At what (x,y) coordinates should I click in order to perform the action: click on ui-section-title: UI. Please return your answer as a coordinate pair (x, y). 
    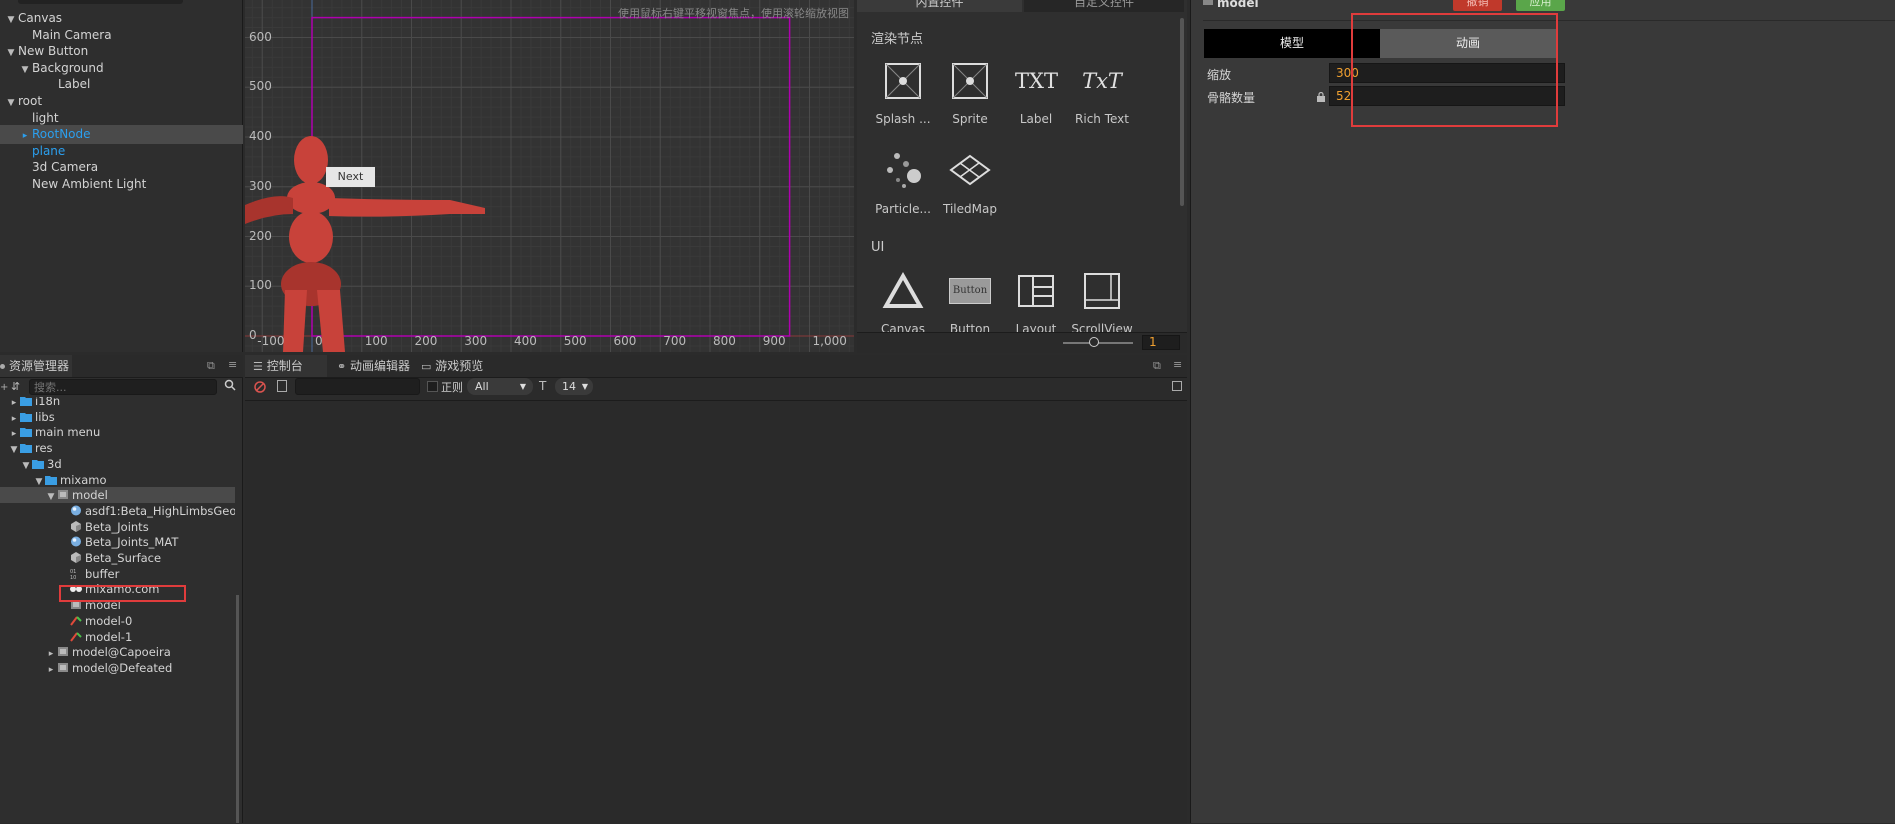
    Looking at the image, I should click on (878, 247).